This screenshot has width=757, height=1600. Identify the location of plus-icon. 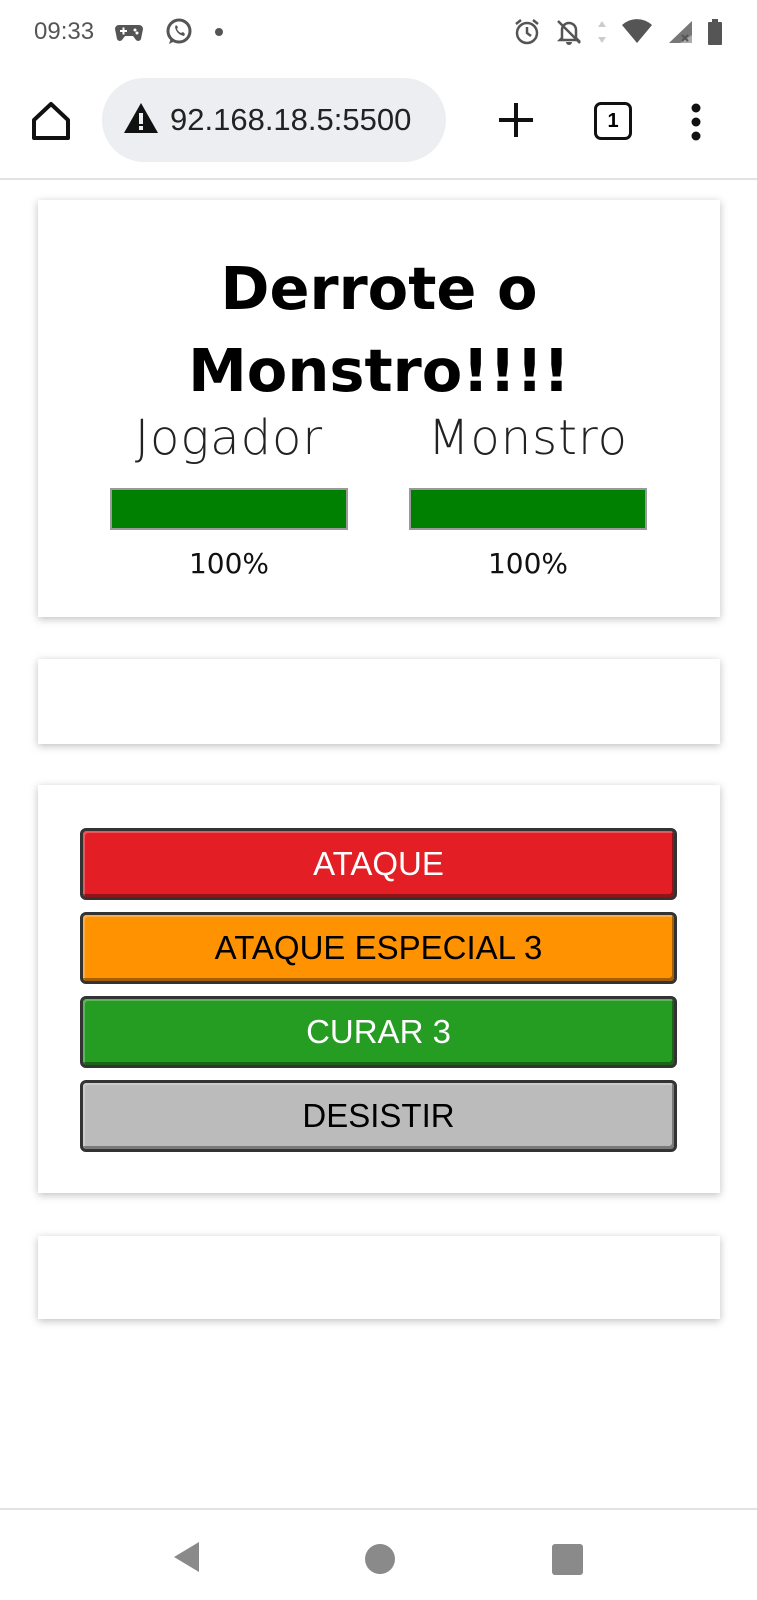
(516, 120).